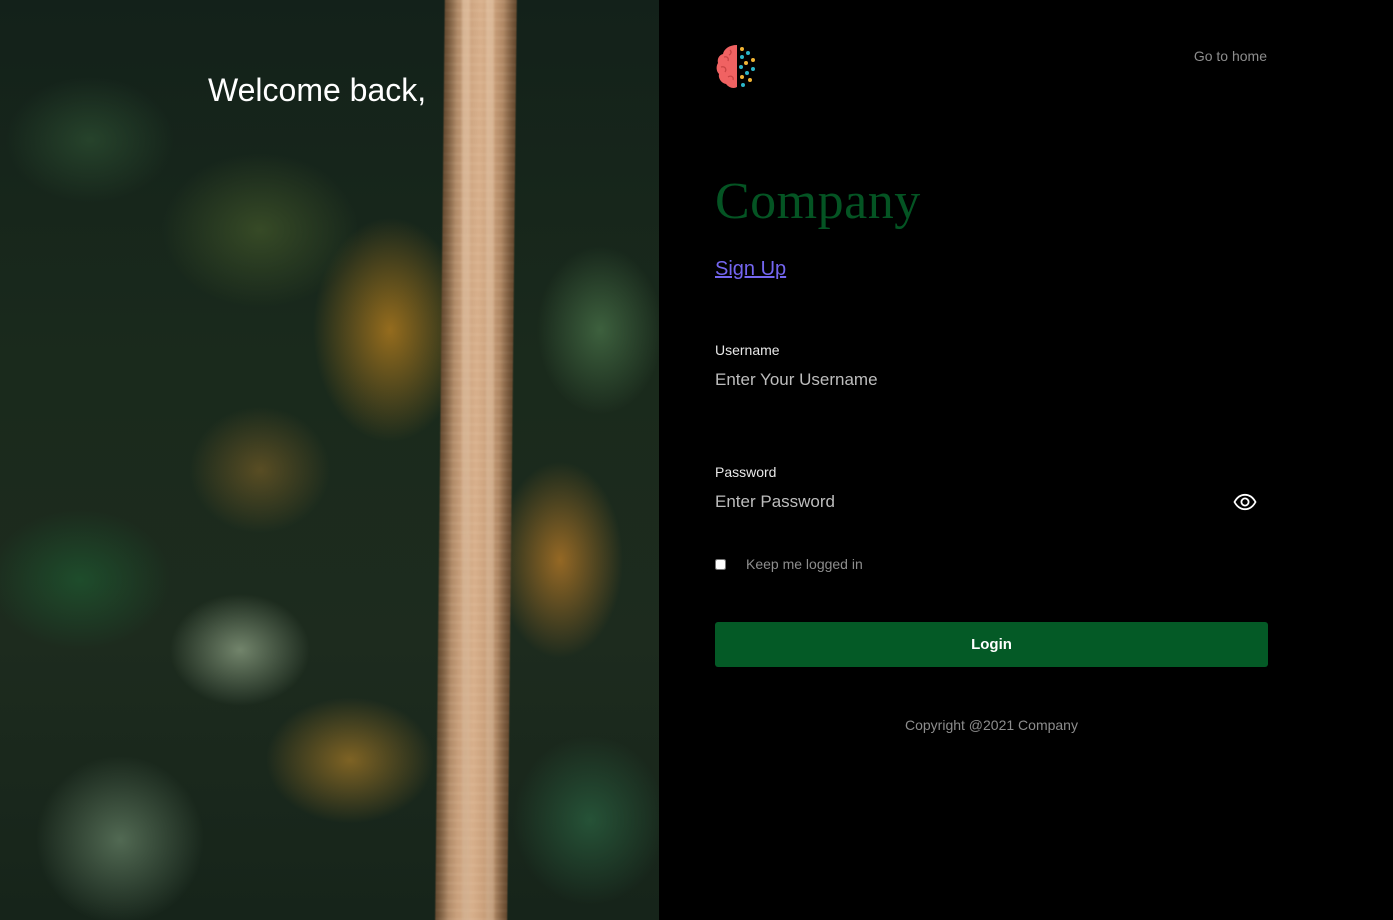 This screenshot has height=920, width=1393. Describe the element at coordinates (317, 90) in the screenshot. I see `welcome-heading: Welcome back,` at that location.